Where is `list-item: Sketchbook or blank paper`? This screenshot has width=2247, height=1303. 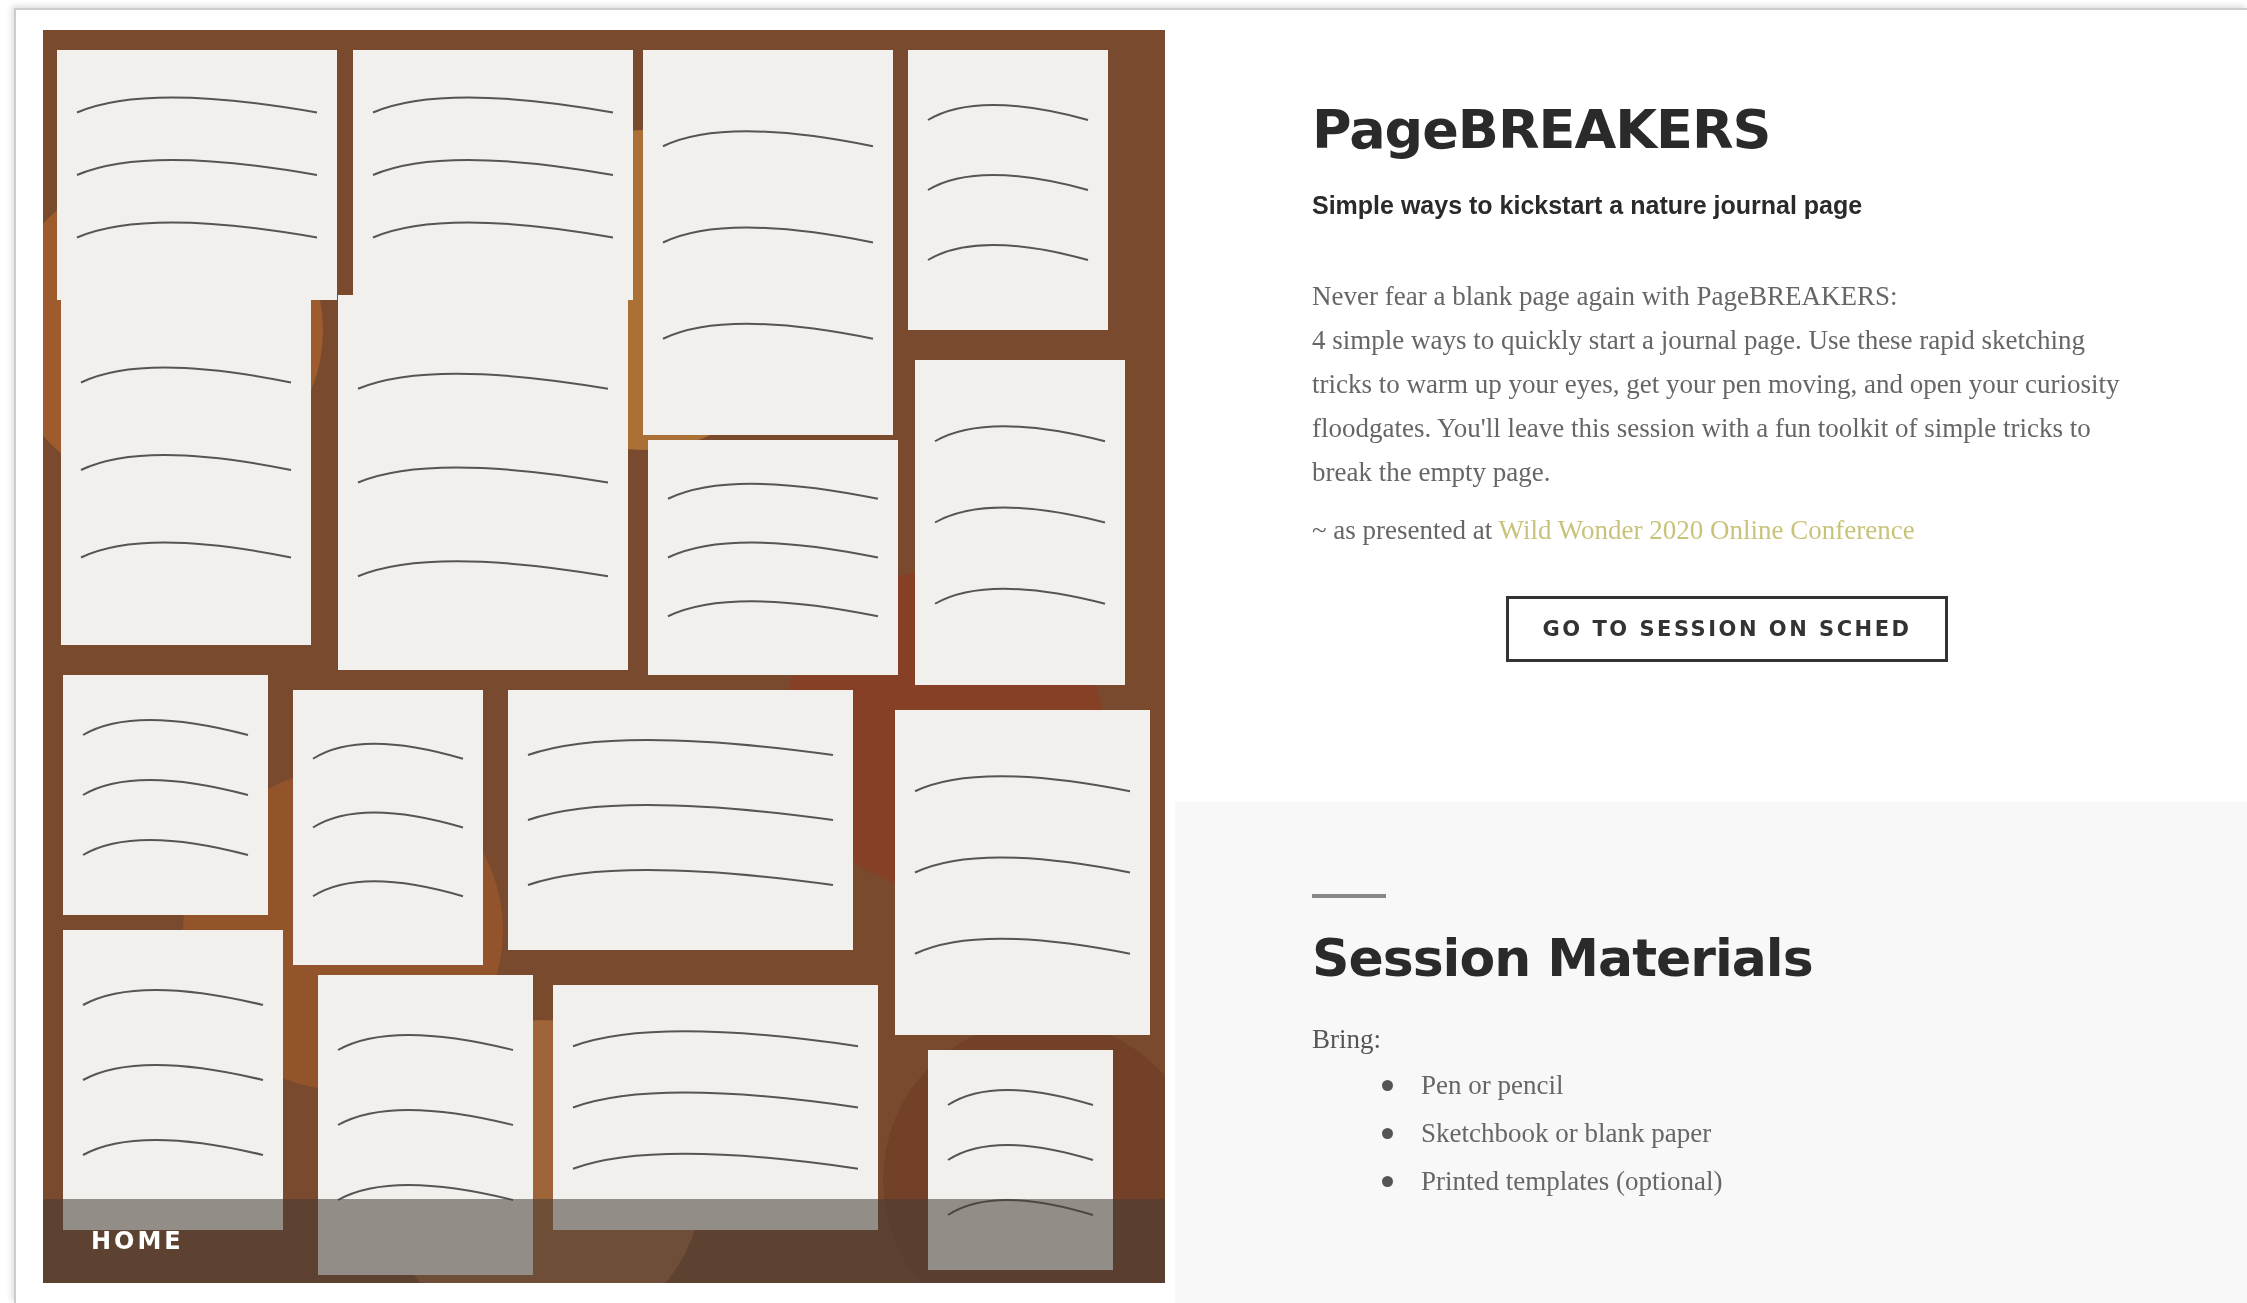 list-item: Sketchbook or blank paper is located at coordinates (1566, 1133).